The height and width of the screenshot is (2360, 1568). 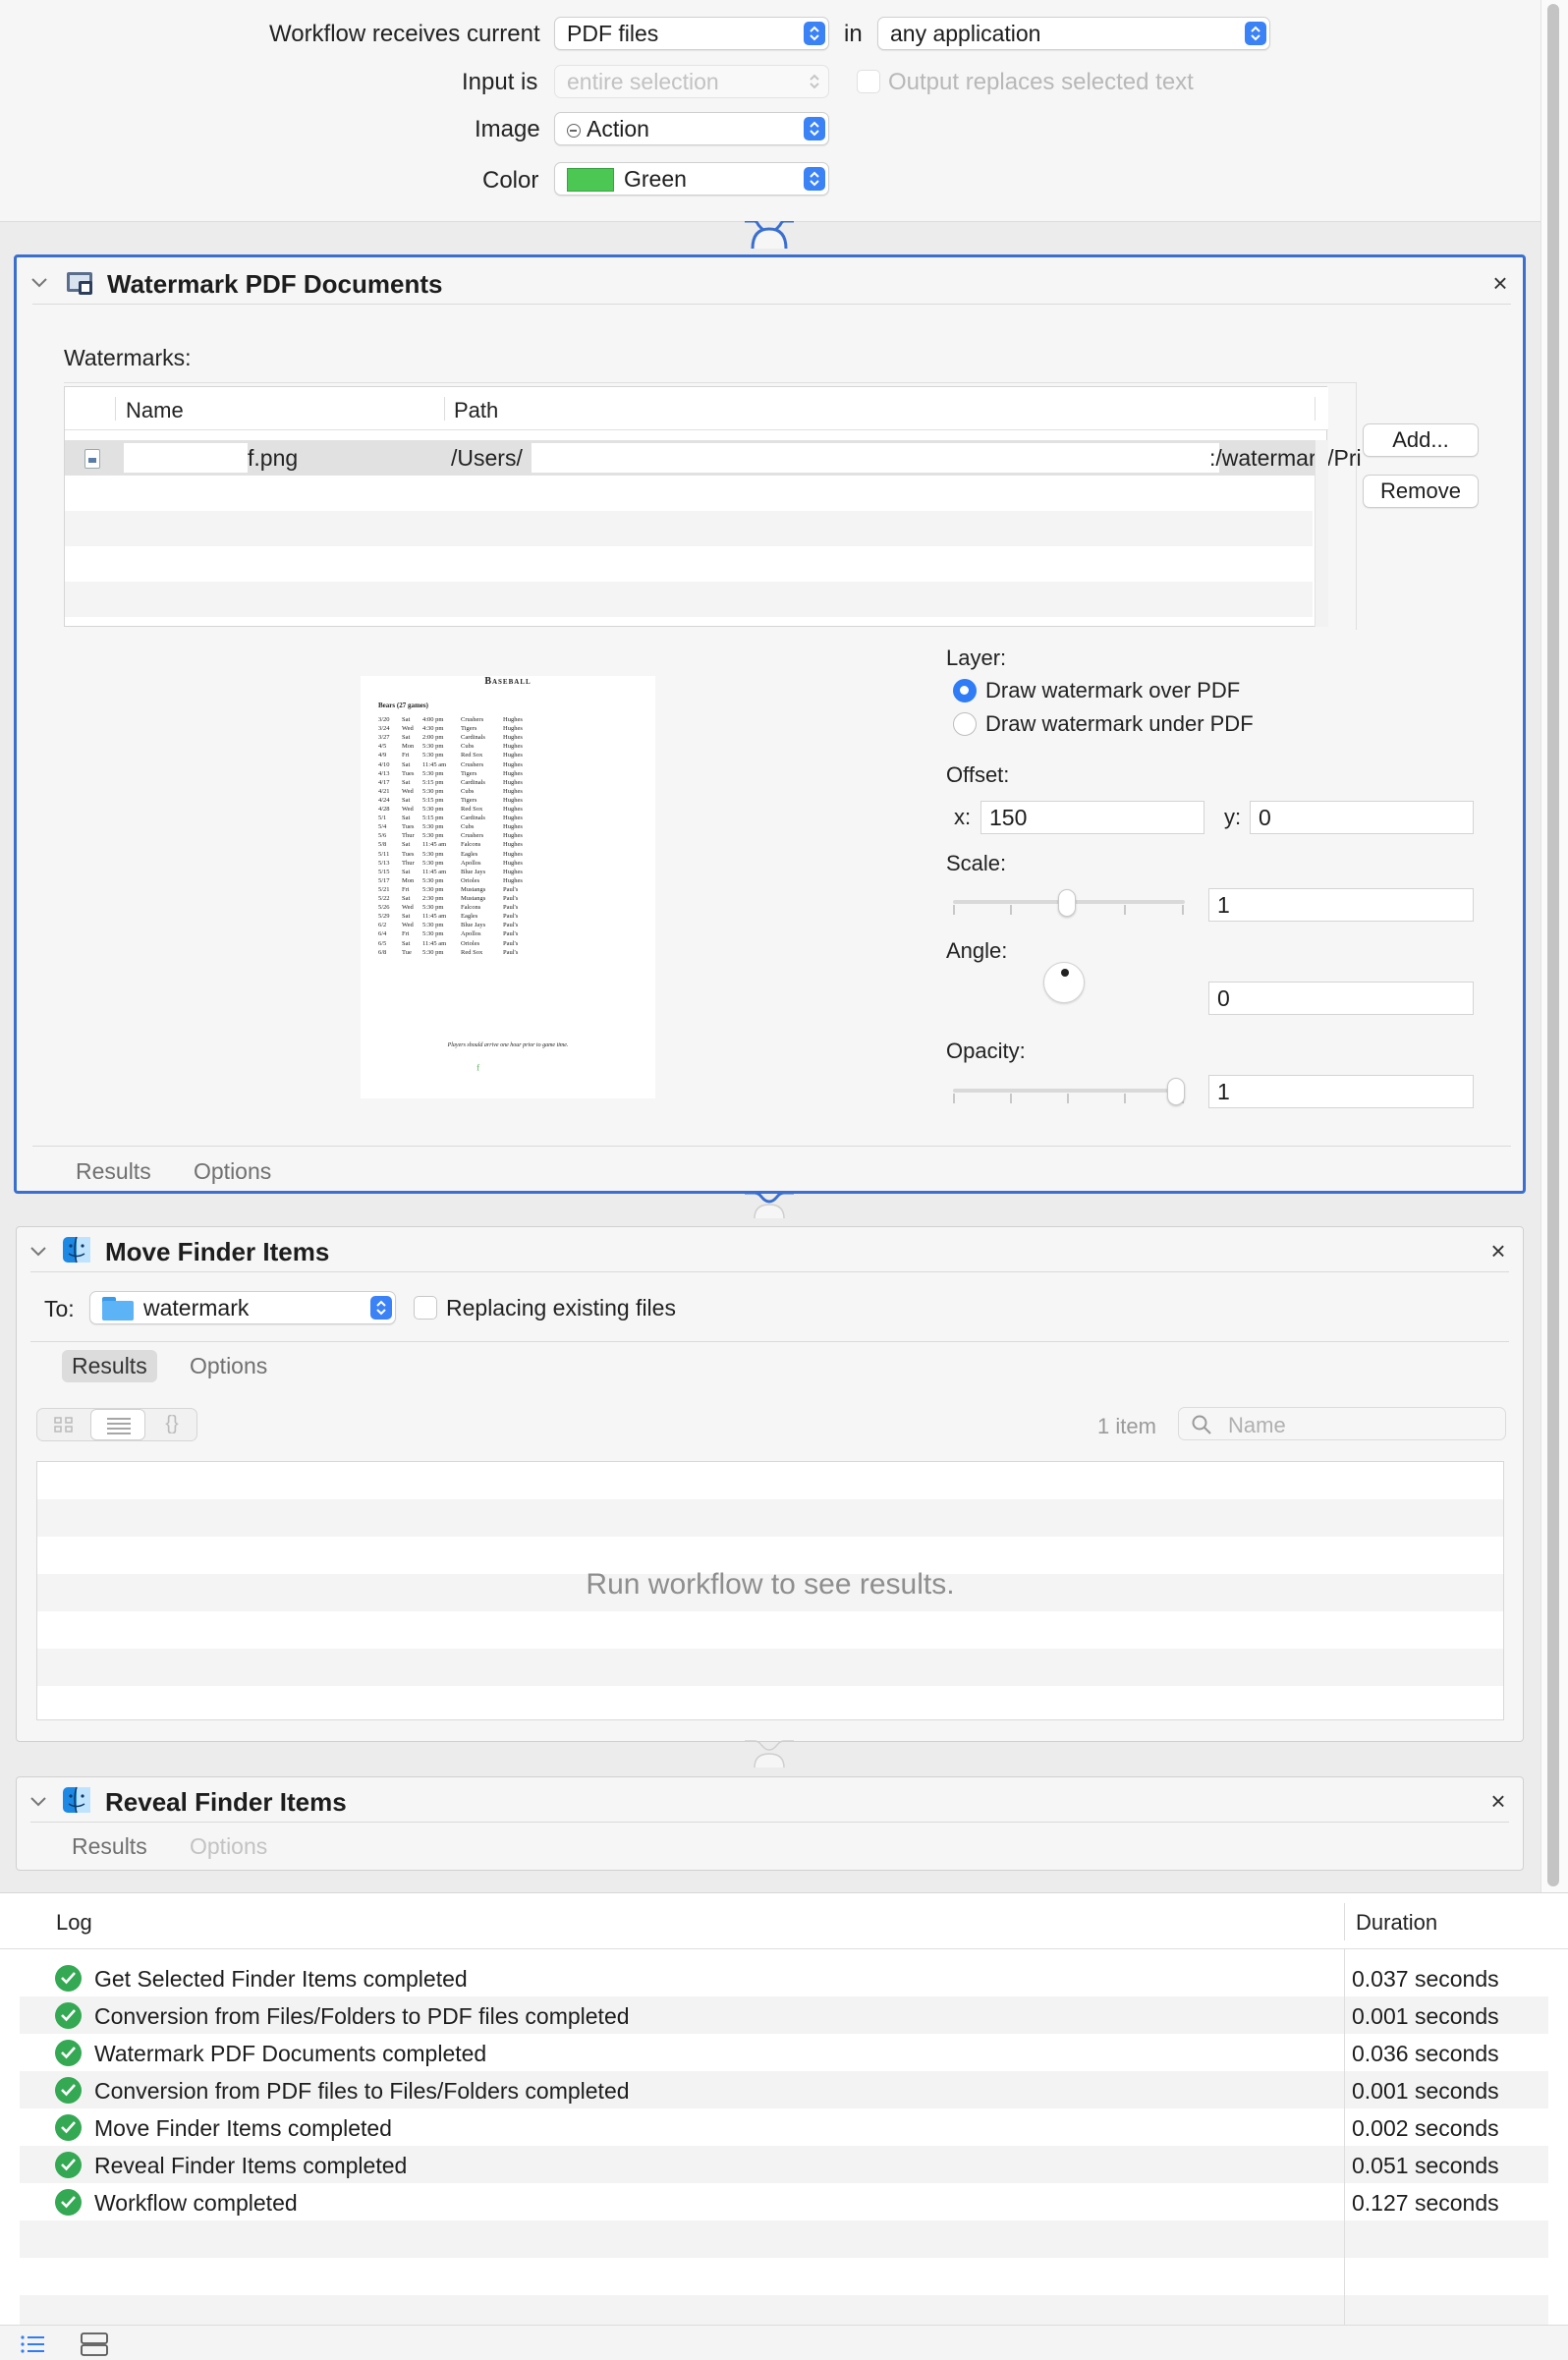 I want to click on offset-x-field: 150, so click(x=1092, y=817).